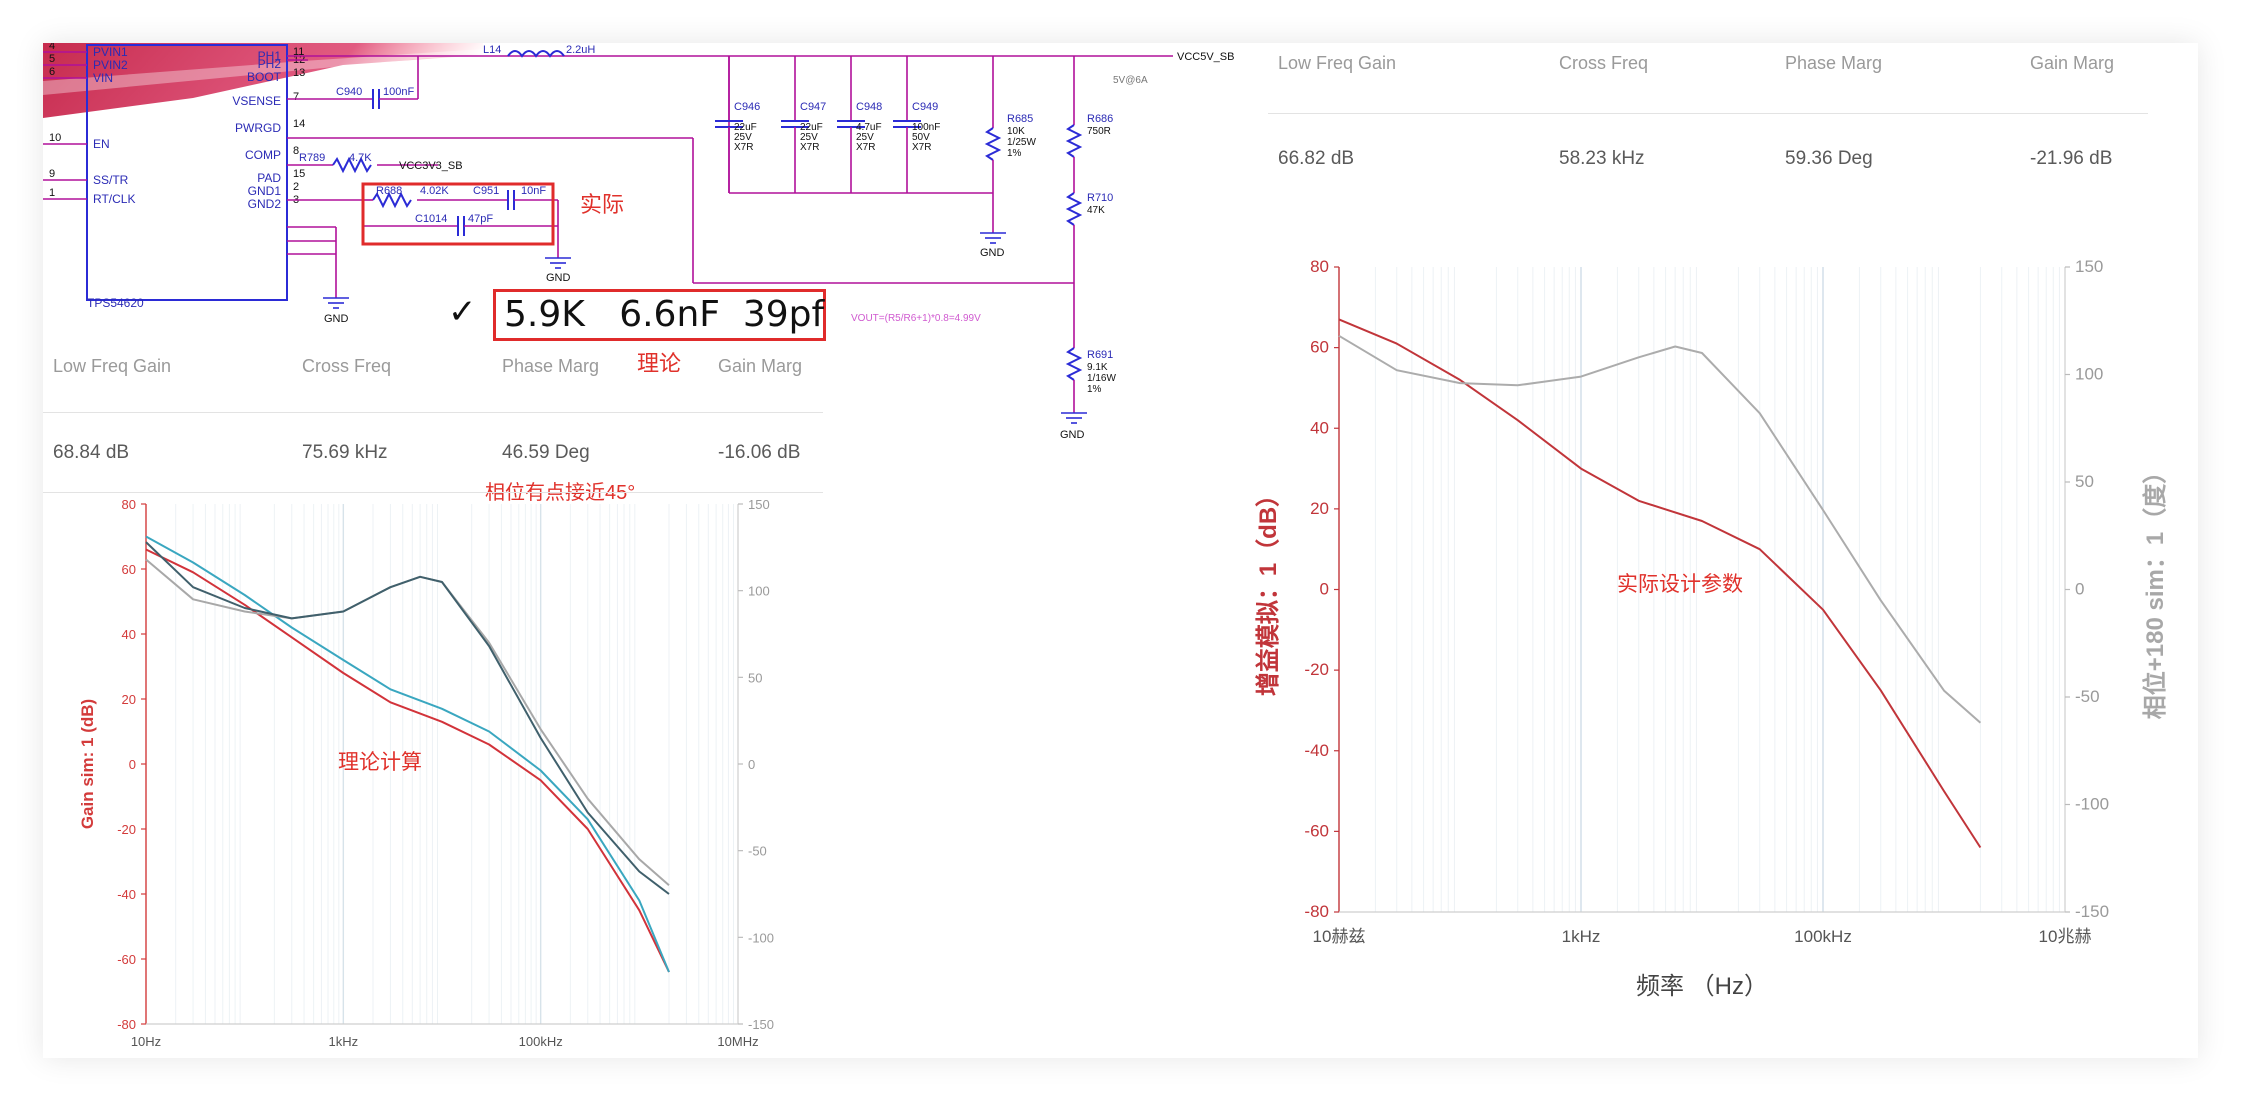  I want to click on x-tick-label: 10赫兹, so click(1339, 936).